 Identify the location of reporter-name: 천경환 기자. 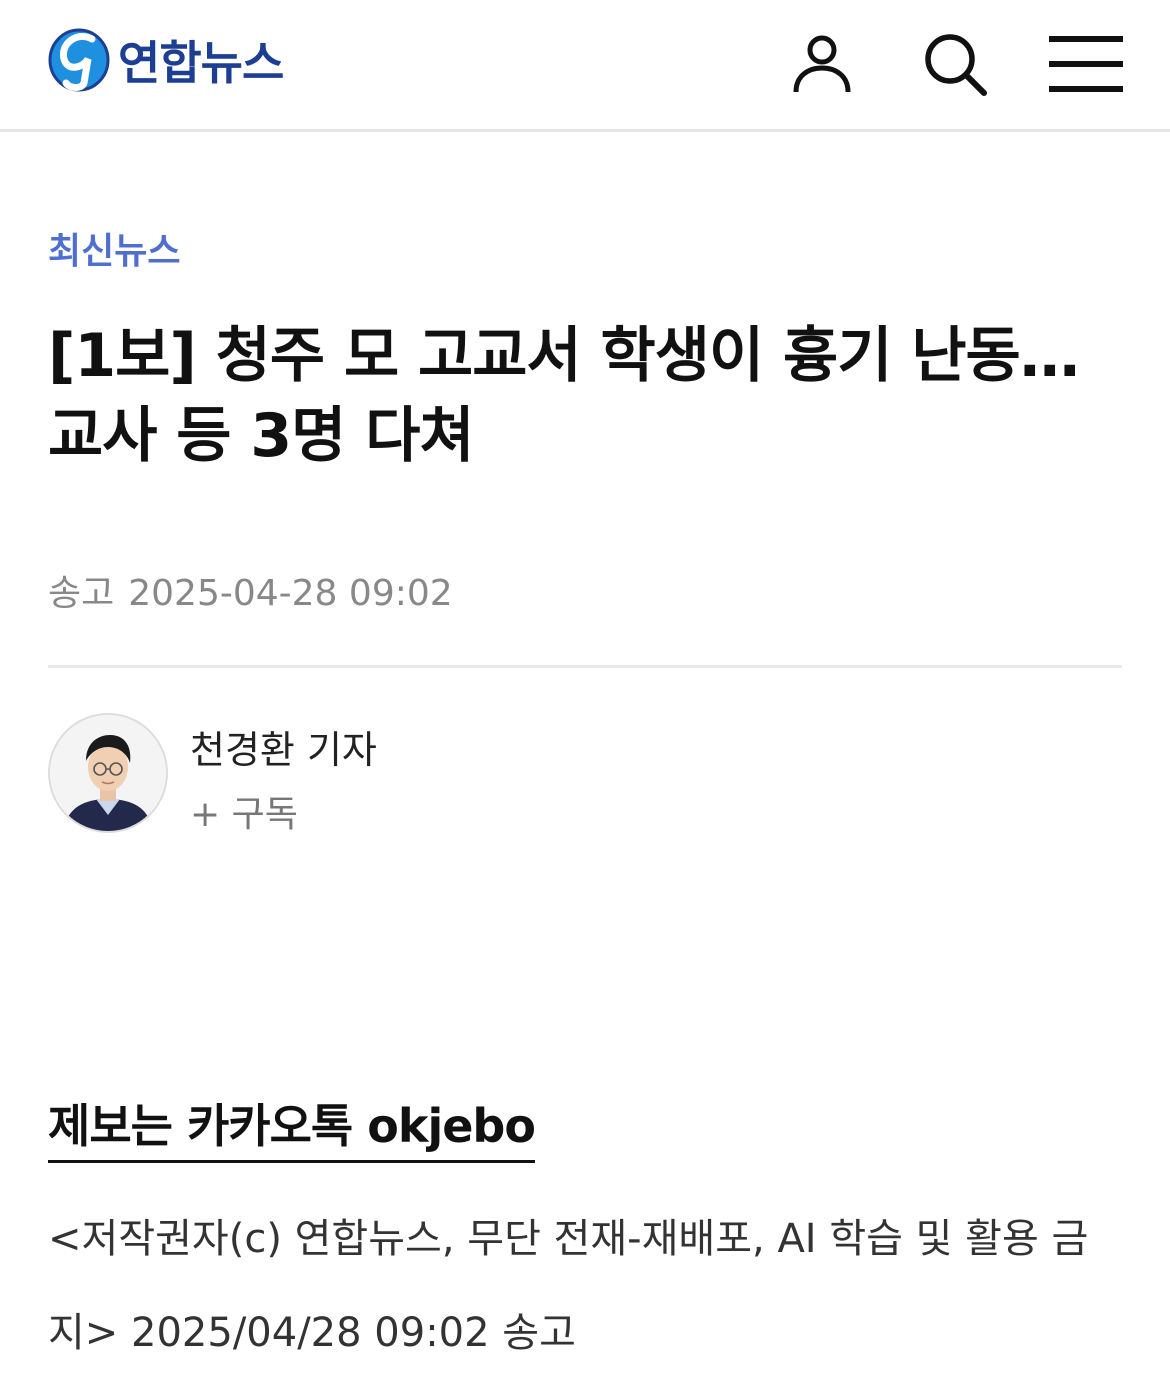
(283, 746).